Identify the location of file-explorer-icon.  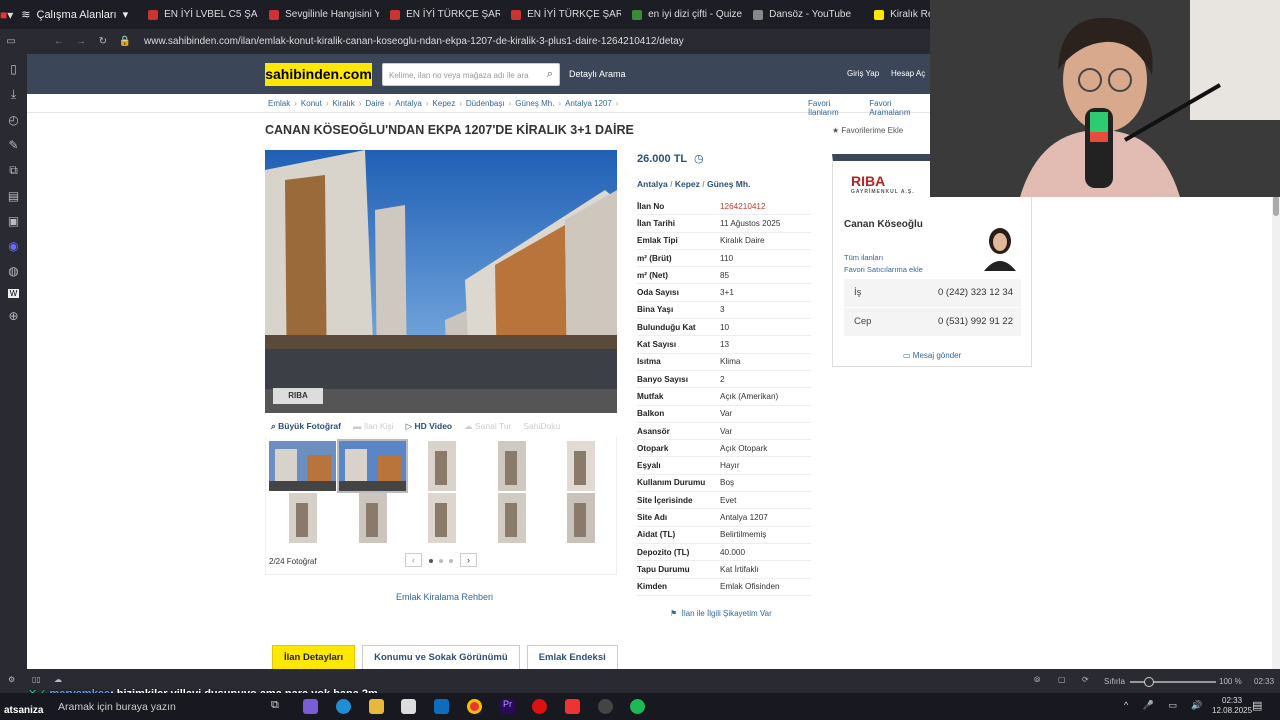
(376, 706).